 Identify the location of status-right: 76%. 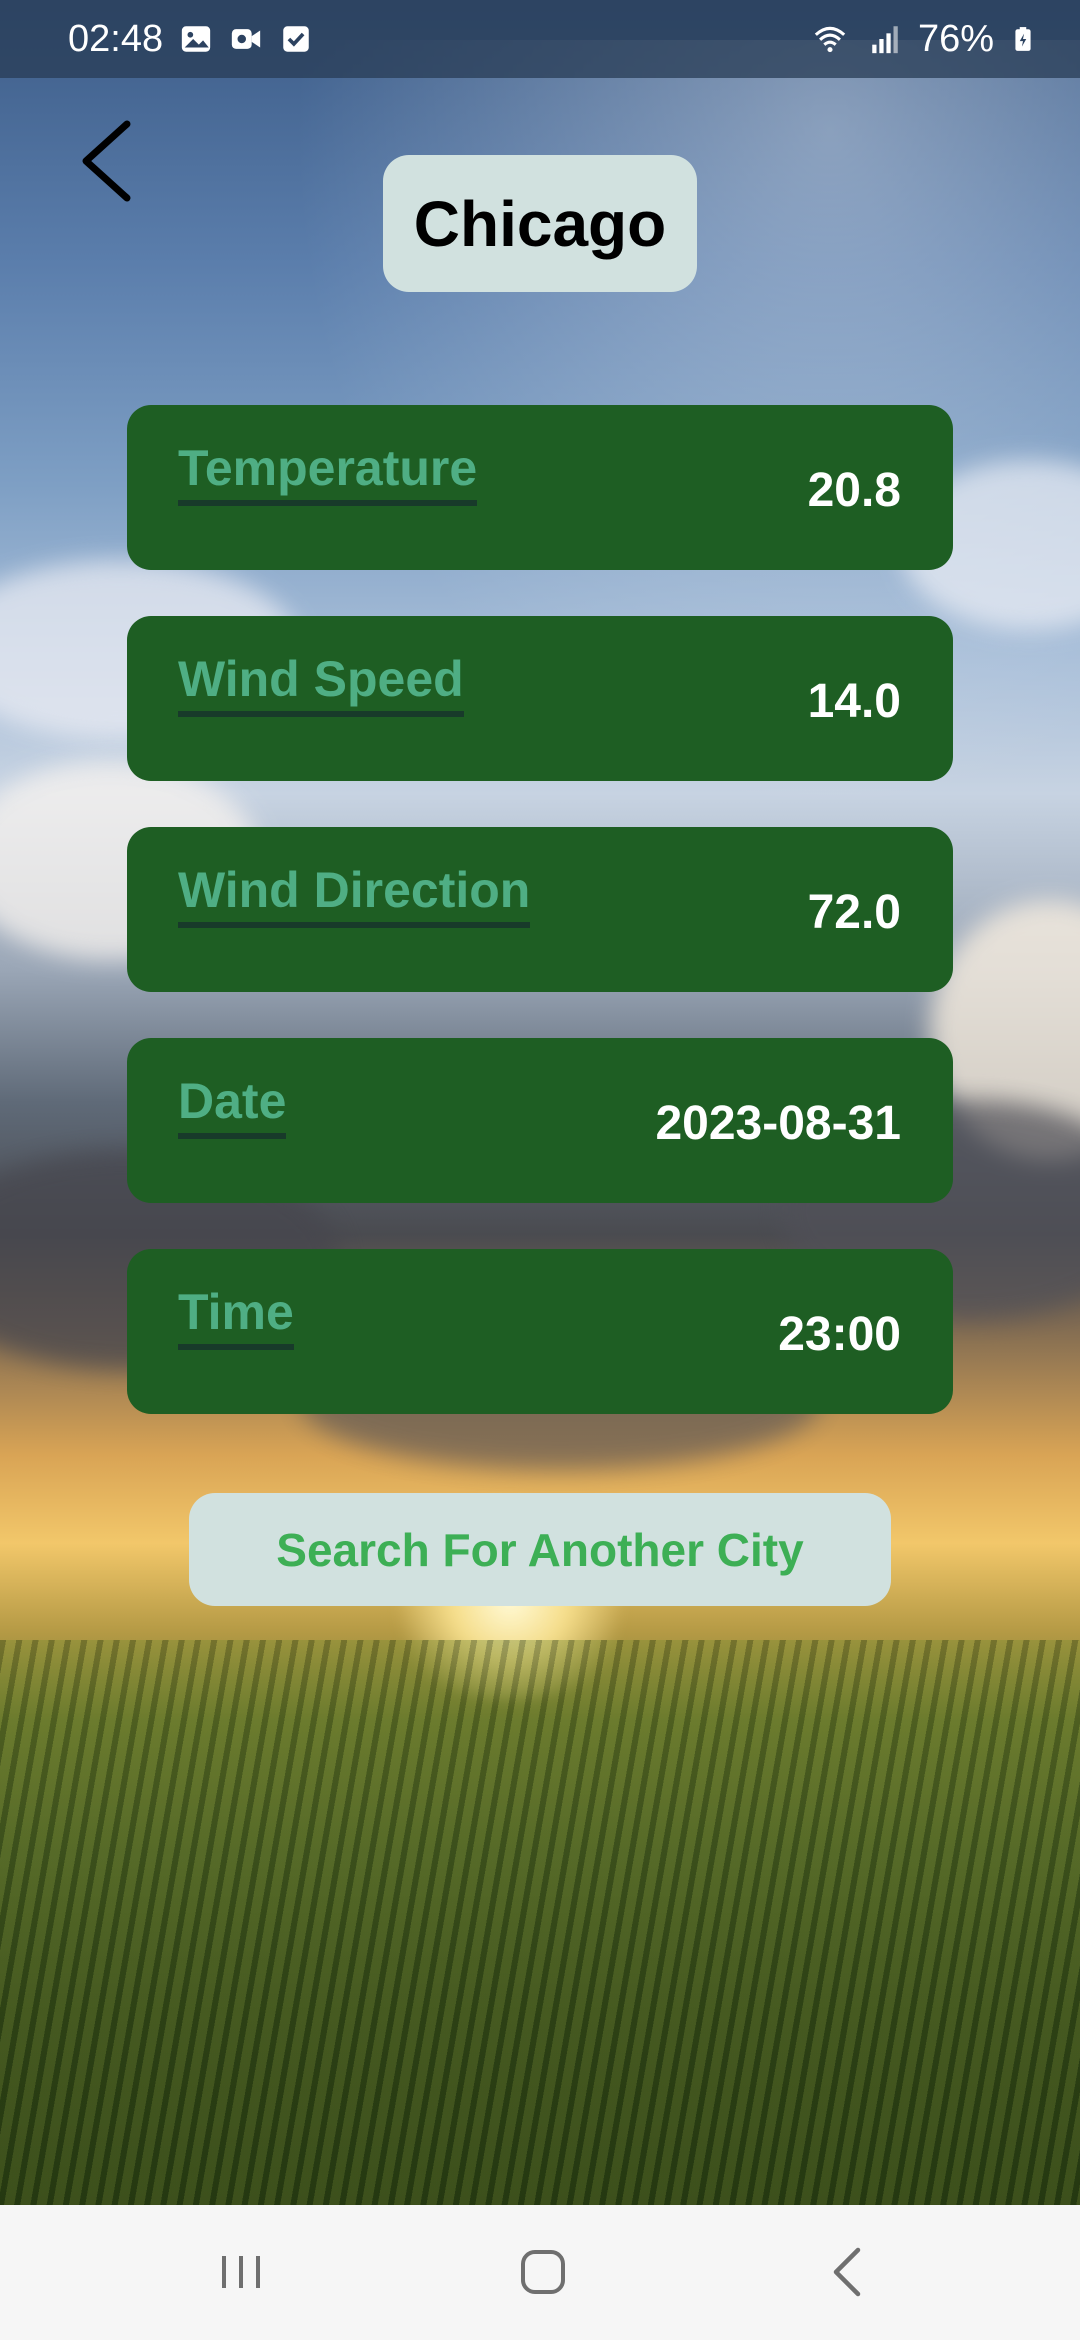
(922, 39).